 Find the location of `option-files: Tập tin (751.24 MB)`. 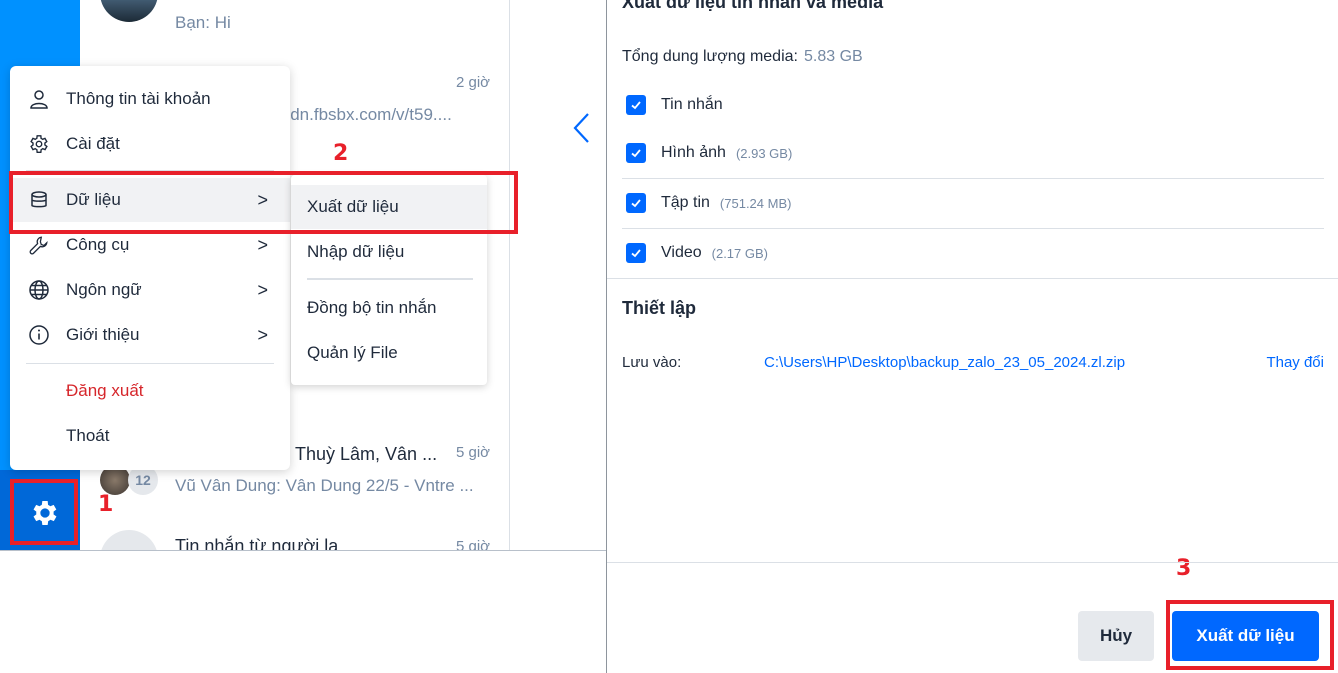

option-files: Tập tin (751.24 MB) is located at coordinates (973, 203).